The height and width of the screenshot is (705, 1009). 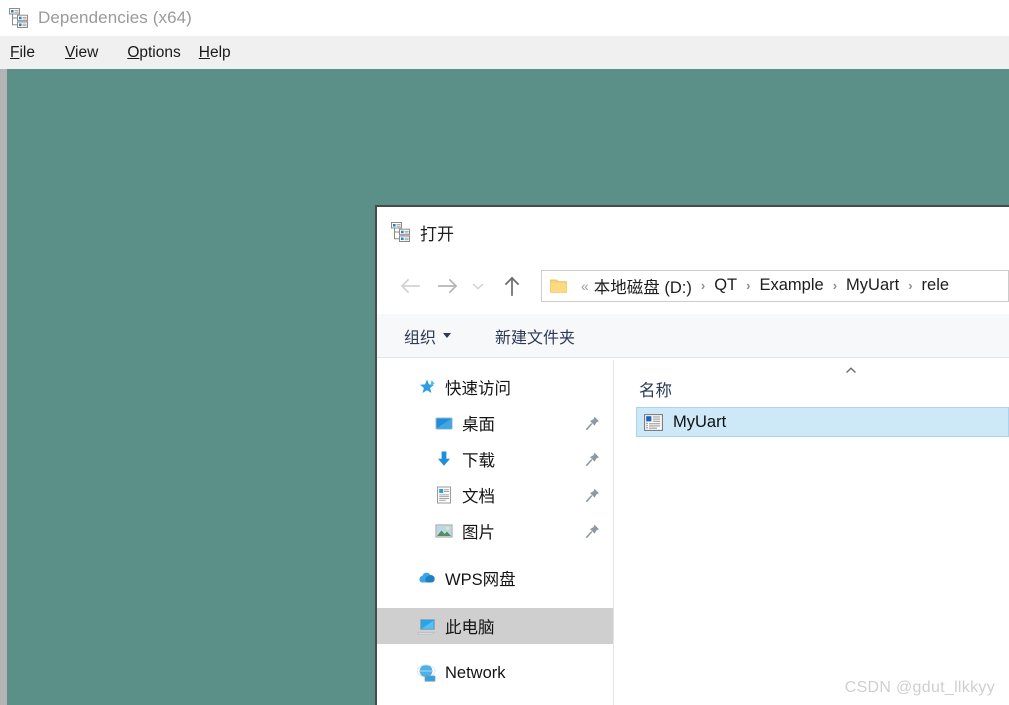 I want to click on sidebar-item-quick-access: 快速访问, so click(x=495, y=387).